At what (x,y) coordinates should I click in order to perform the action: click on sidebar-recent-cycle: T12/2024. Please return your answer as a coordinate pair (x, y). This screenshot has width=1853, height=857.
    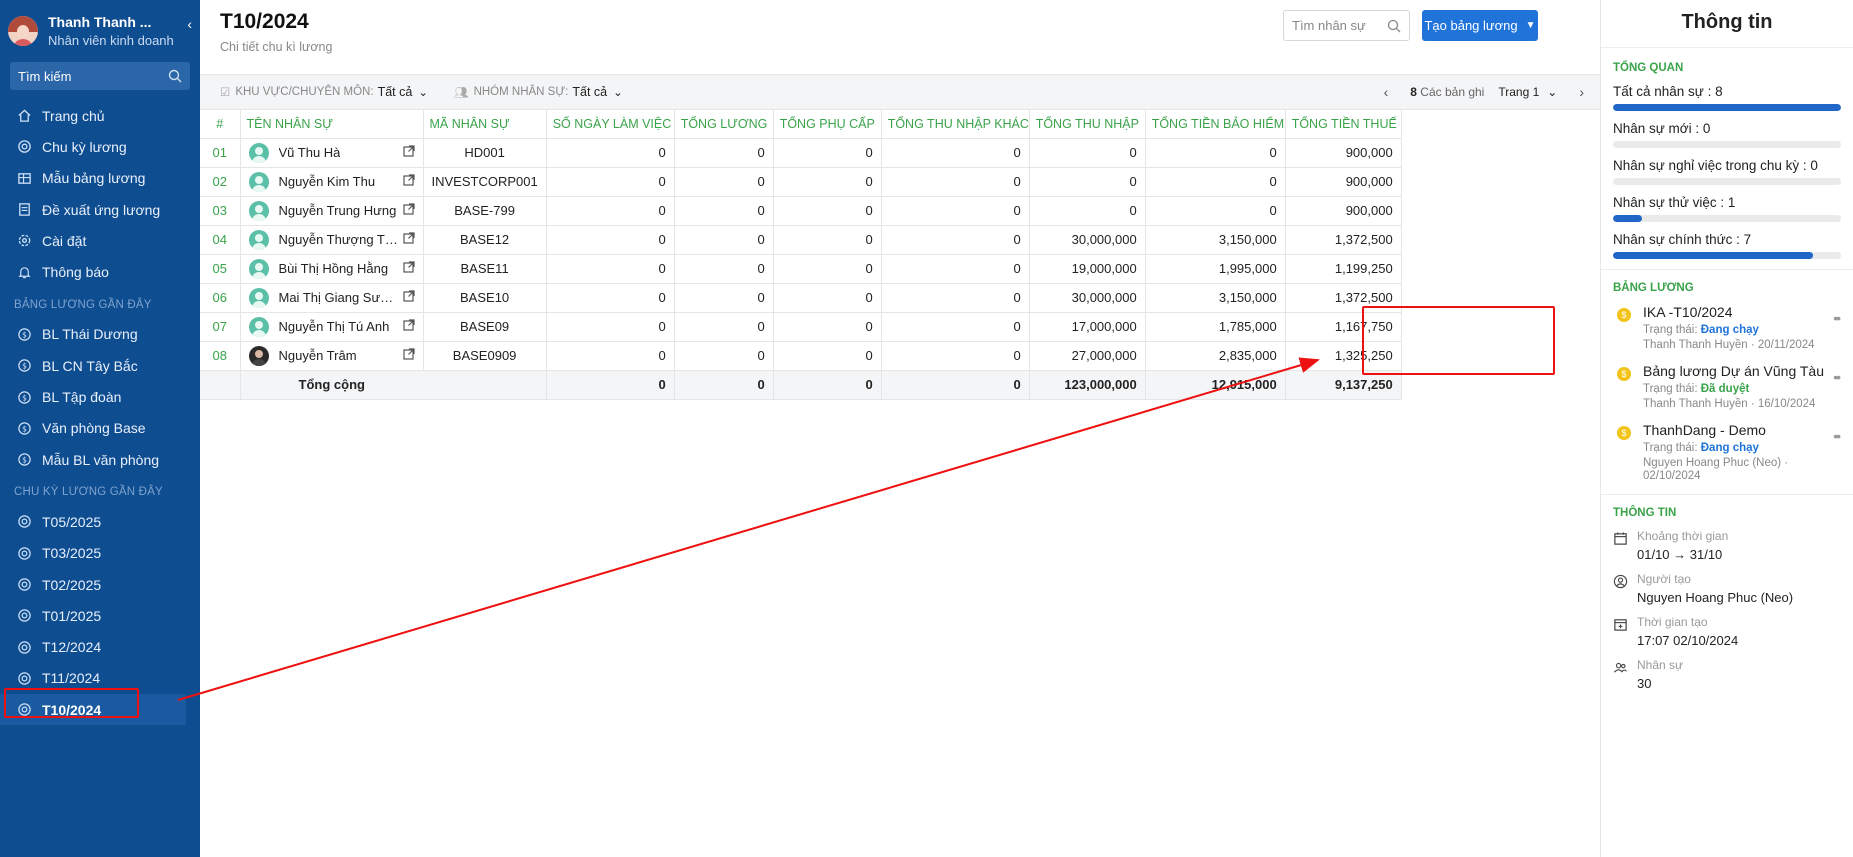
    Looking at the image, I should click on (100, 646).